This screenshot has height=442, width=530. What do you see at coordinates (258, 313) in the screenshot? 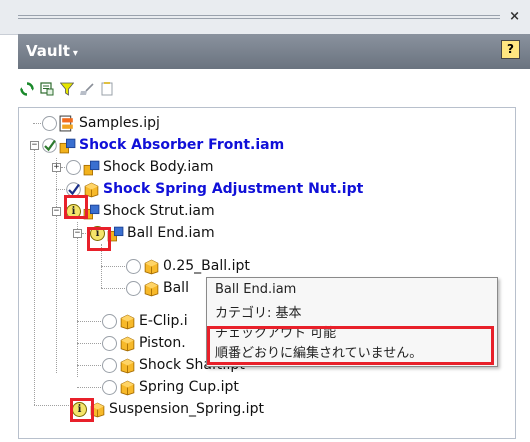
I see `tooltip-category: カテゴリ: 基本` at bounding box center [258, 313].